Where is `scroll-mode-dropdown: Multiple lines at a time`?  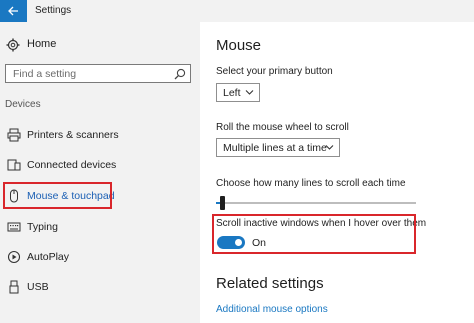 scroll-mode-dropdown: Multiple lines at a time is located at coordinates (278, 147).